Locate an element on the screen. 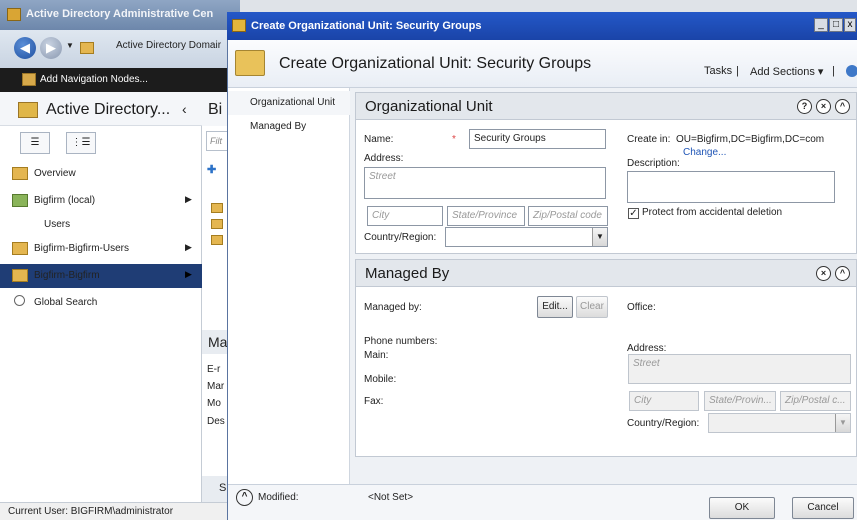  street-input: Street is located at coordinates (485, 183).